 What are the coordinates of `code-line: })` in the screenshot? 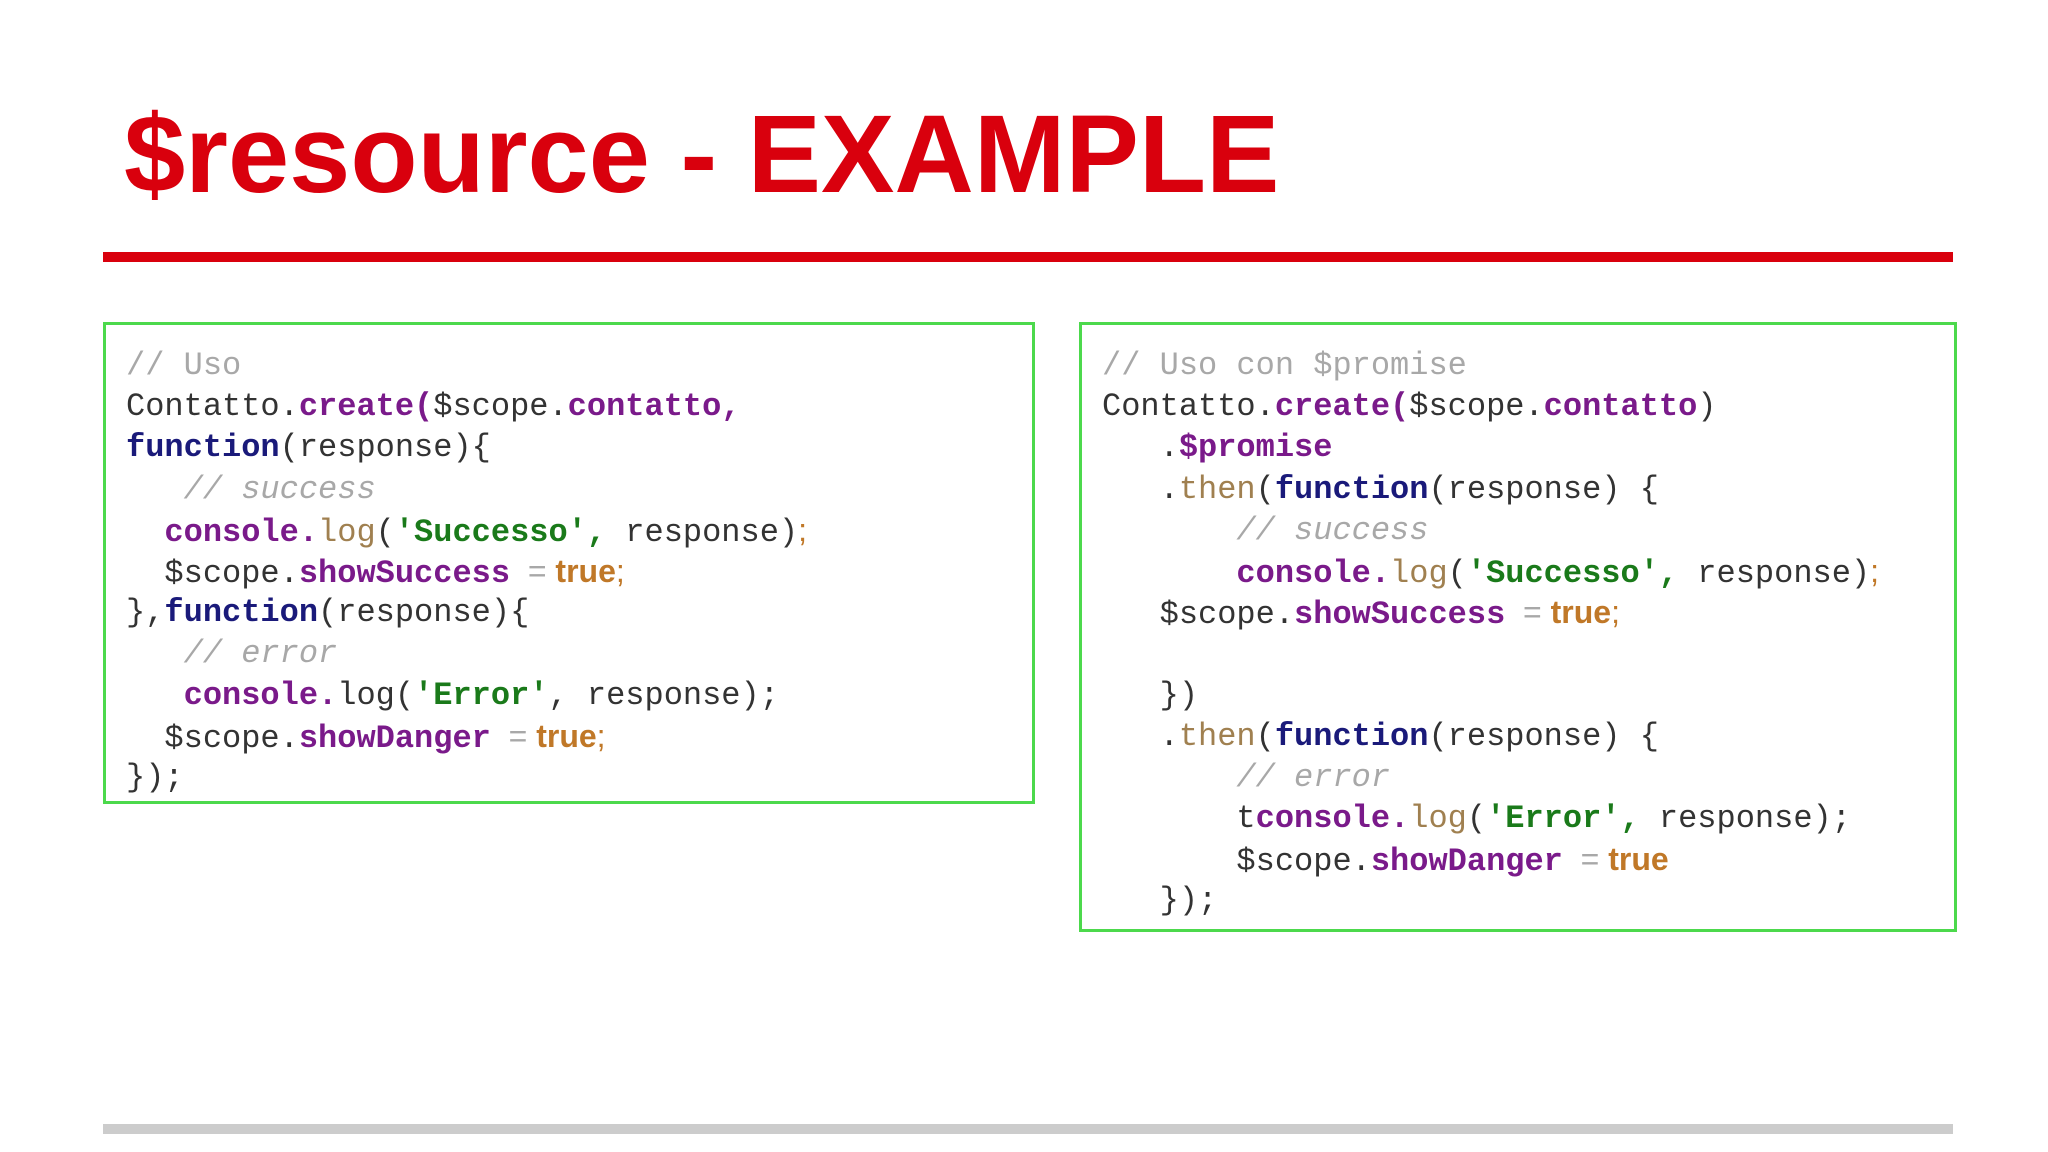 It's located at (1490, 695).